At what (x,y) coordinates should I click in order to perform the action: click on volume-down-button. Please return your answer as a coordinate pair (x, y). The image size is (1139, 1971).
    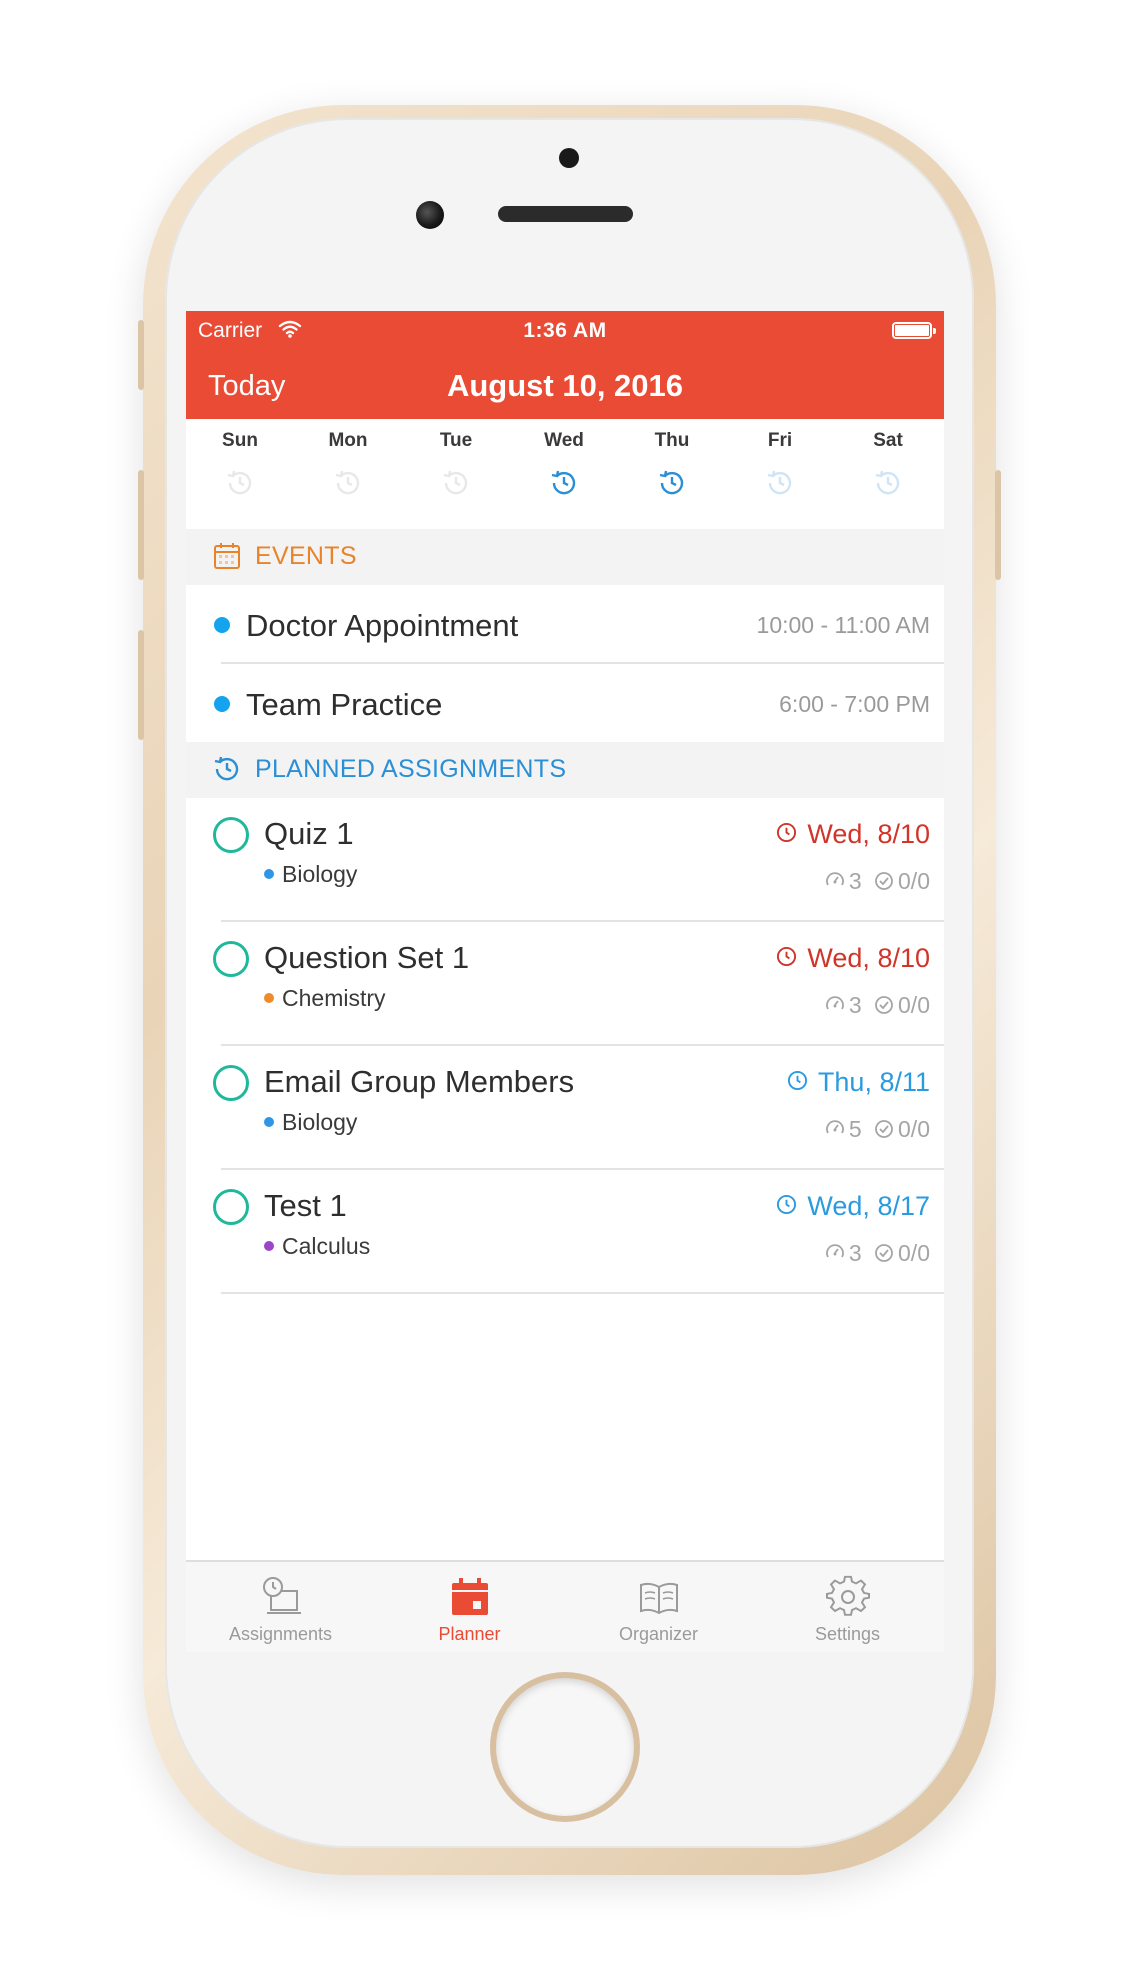
    Looking at the image, I should click on (141, 685).